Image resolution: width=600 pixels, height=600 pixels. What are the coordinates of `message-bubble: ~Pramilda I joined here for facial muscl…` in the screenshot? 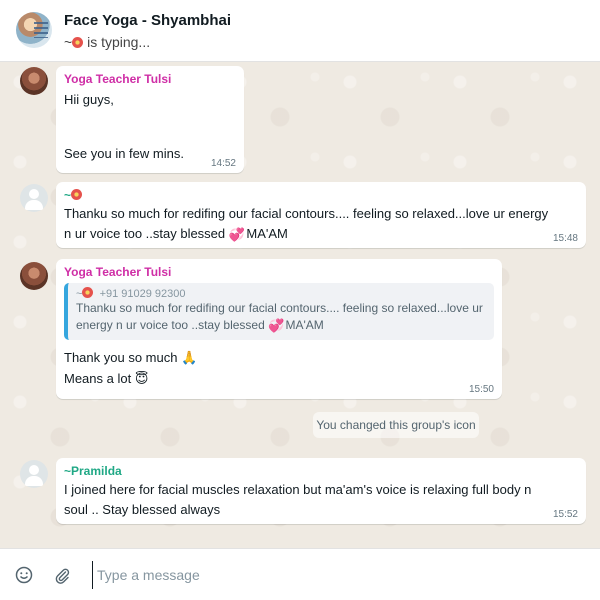 It's located at (321, 491).